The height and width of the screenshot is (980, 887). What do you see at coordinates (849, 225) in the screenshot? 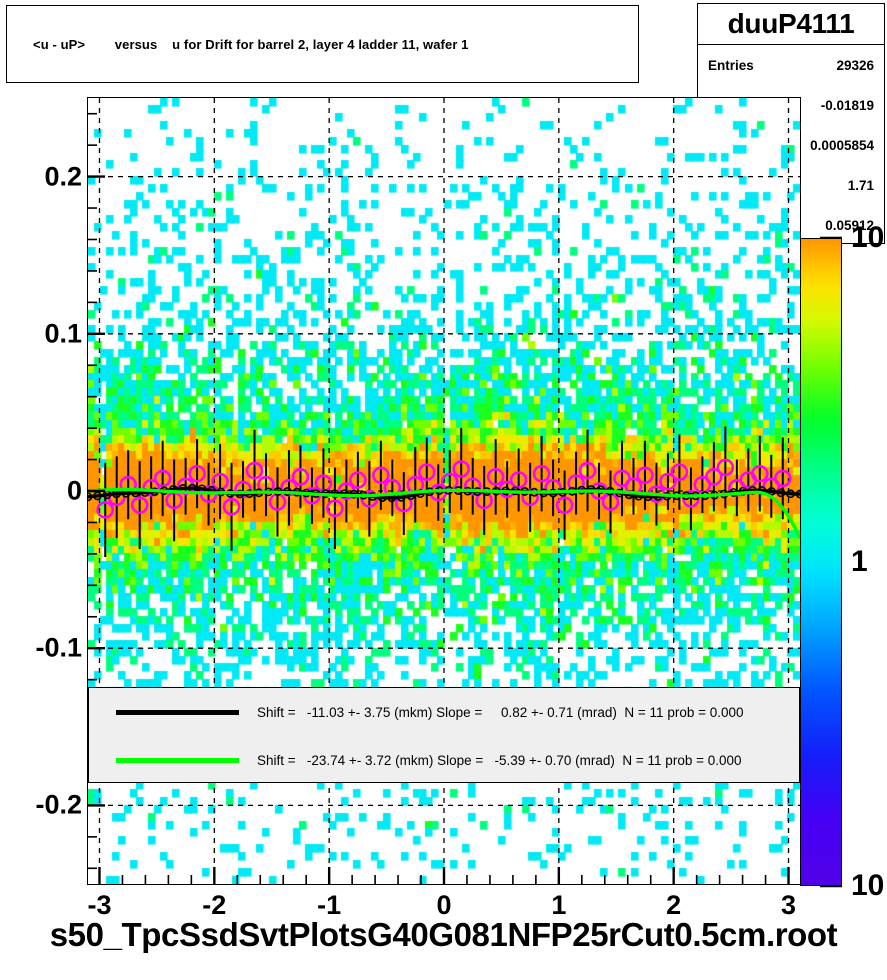
I see `stat-value-rms-y: 0.05912` at bounding box center [849, 225].